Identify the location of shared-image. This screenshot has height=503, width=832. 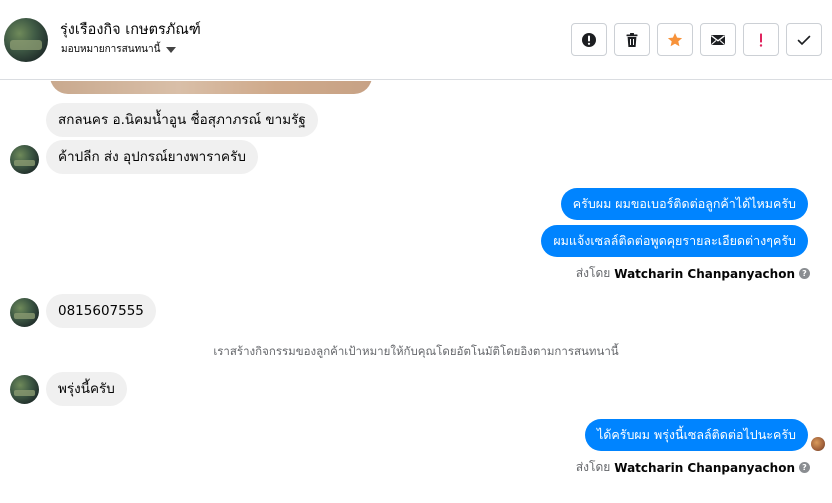
(211, 87).